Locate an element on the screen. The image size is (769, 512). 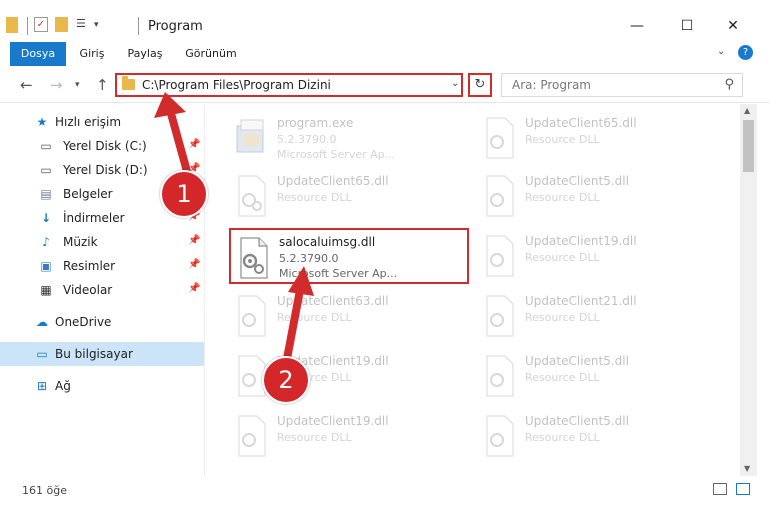
exe-file-icon is located at coordinates (250, 136).